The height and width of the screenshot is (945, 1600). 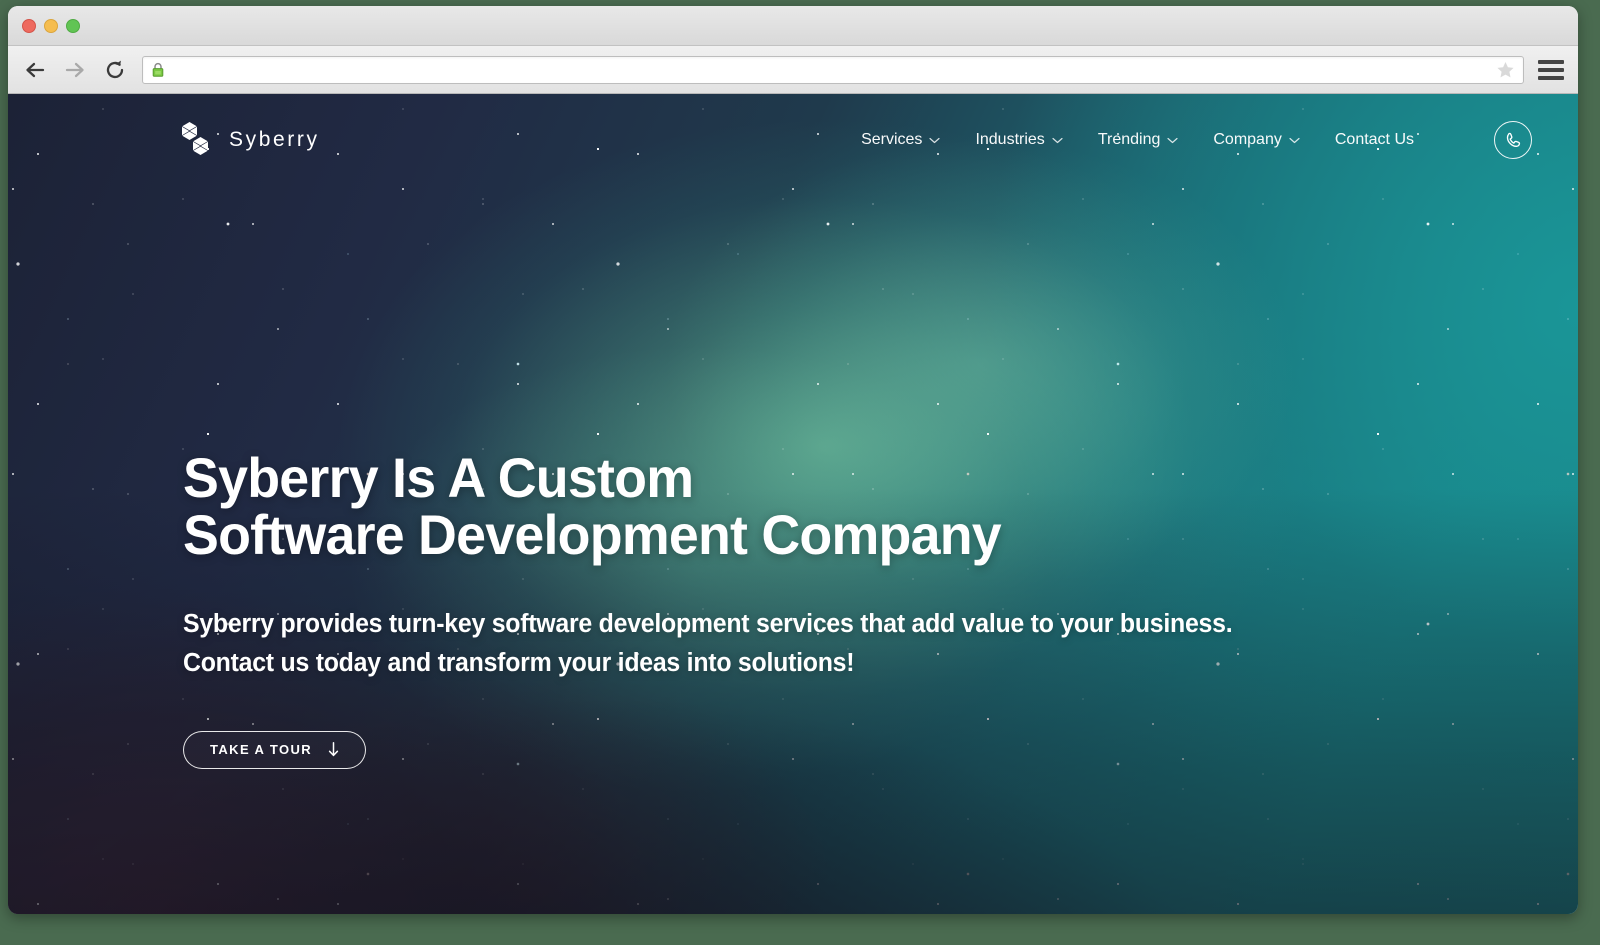 What do you see at coordinates (1247, 139) in the screenshot?
I see `nav-label-company: Company` at bounding box center [1247, 139].